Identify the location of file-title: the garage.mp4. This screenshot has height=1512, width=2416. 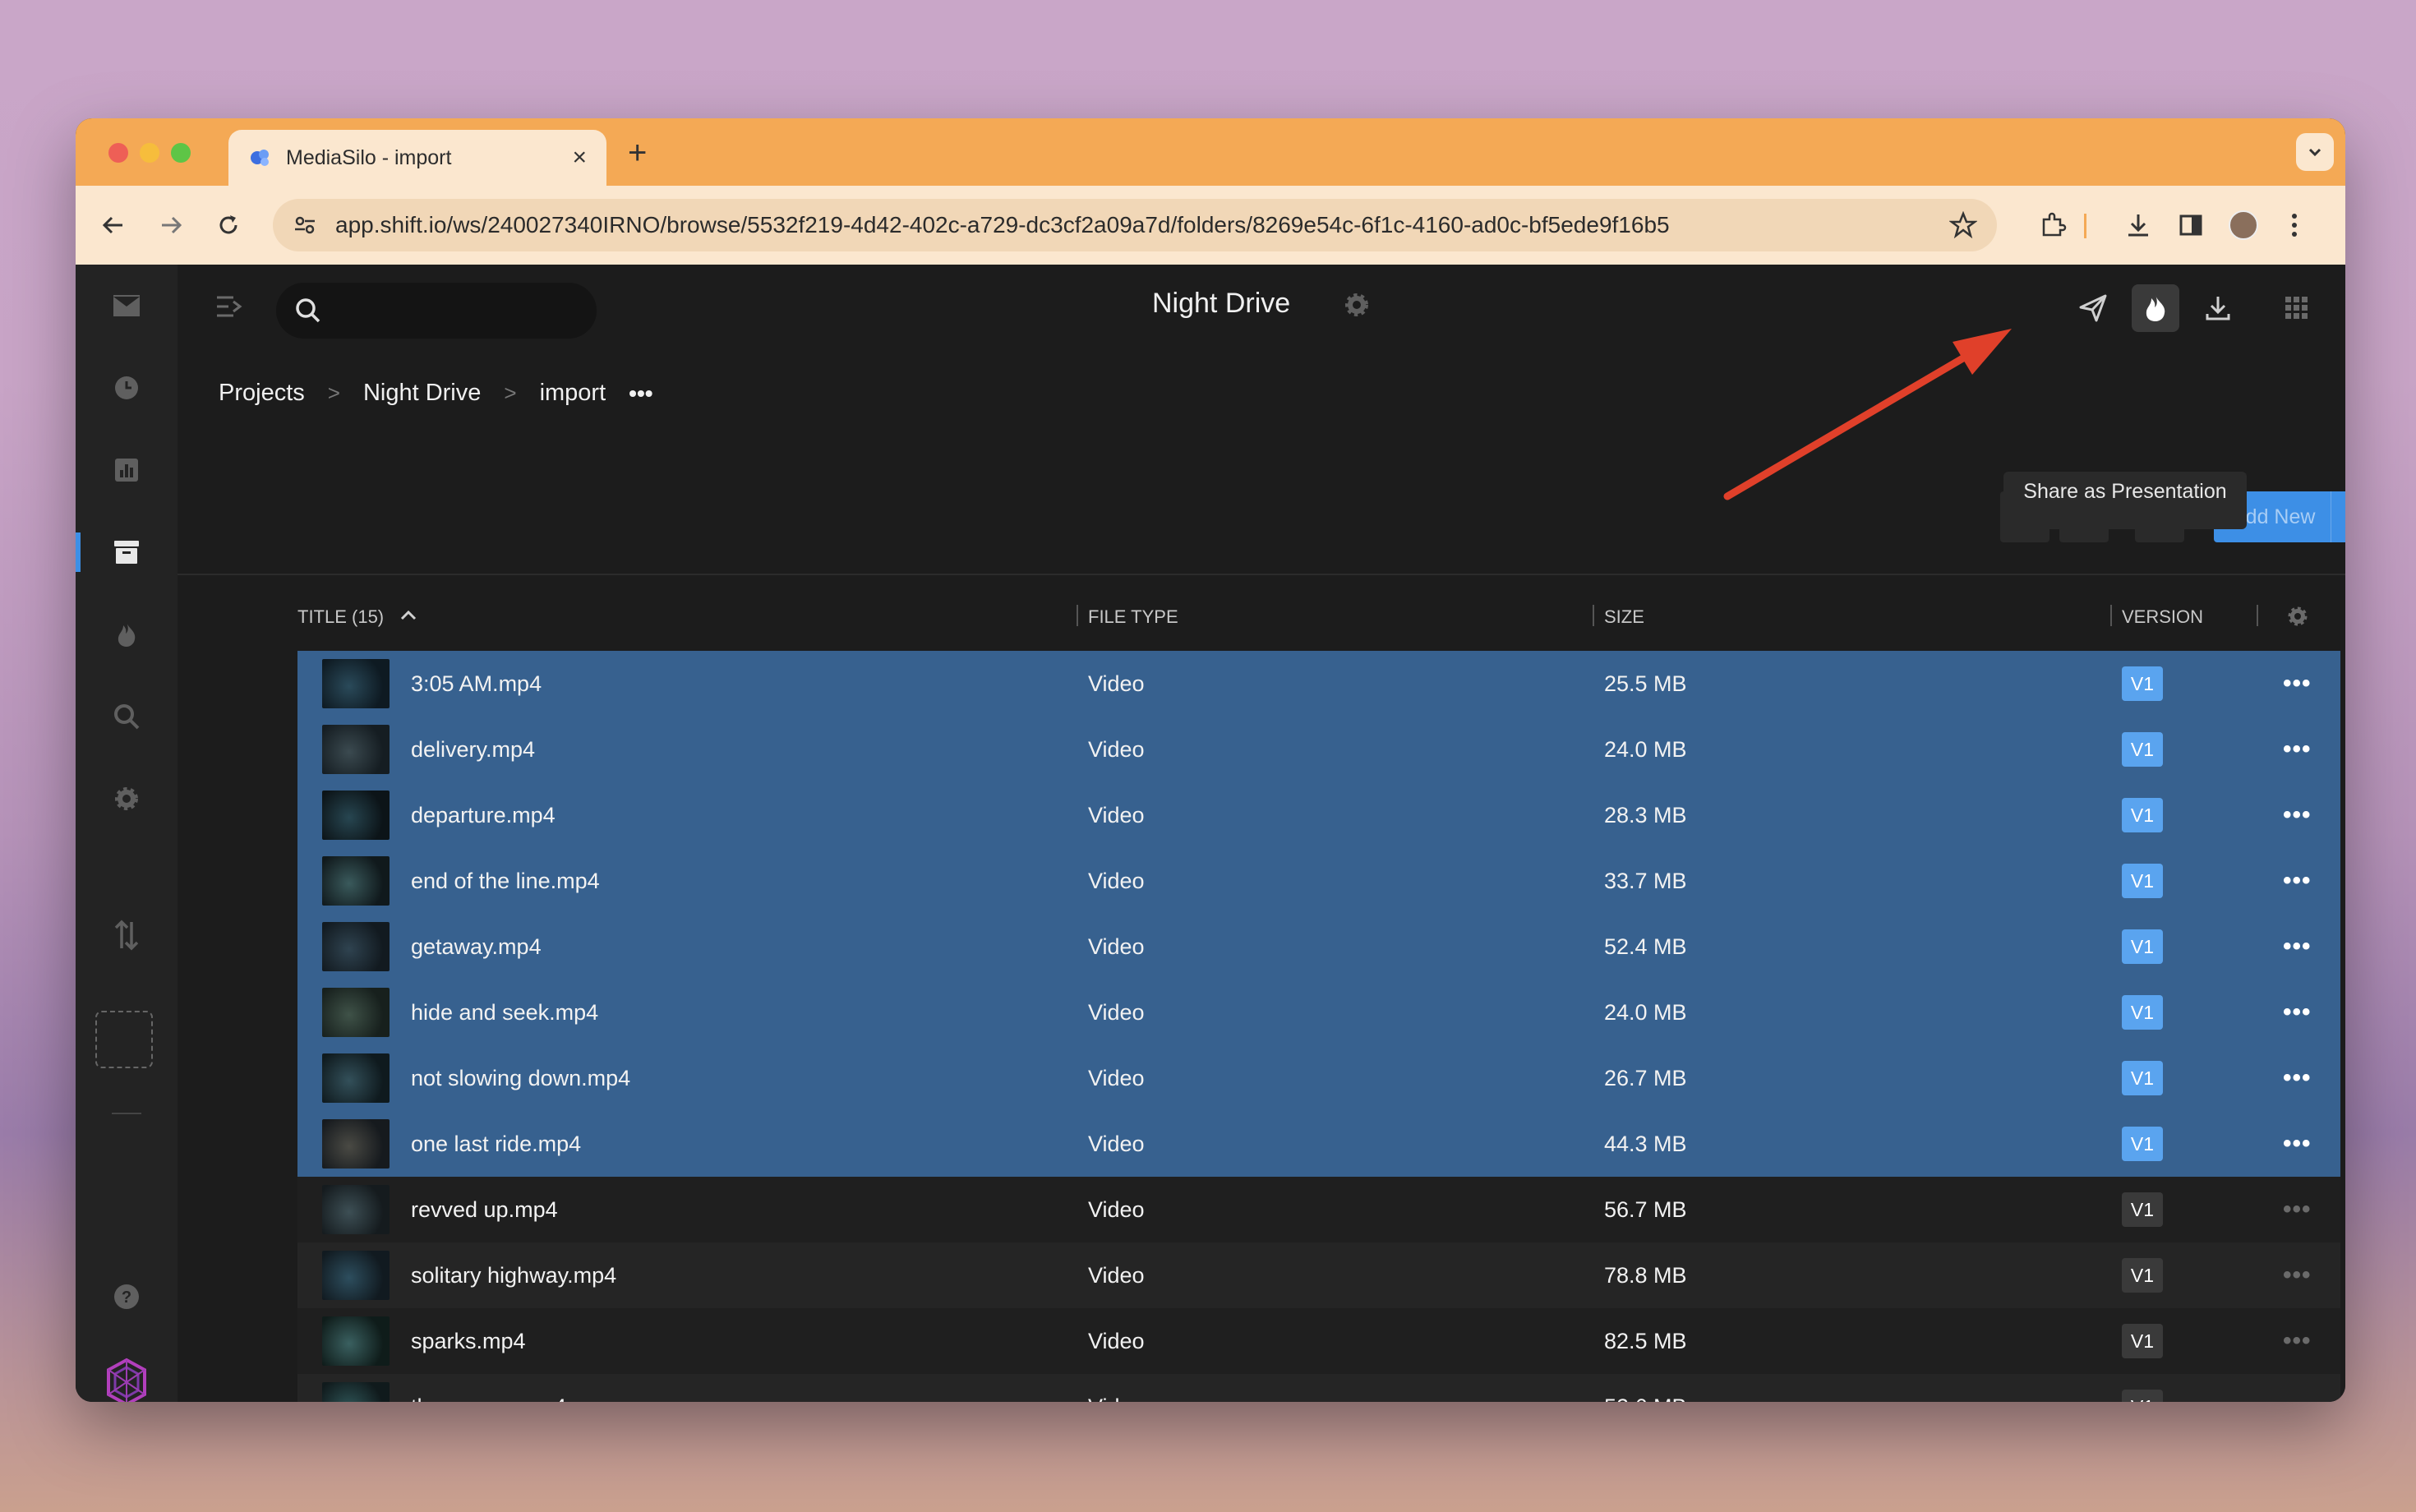
(489, 1398).